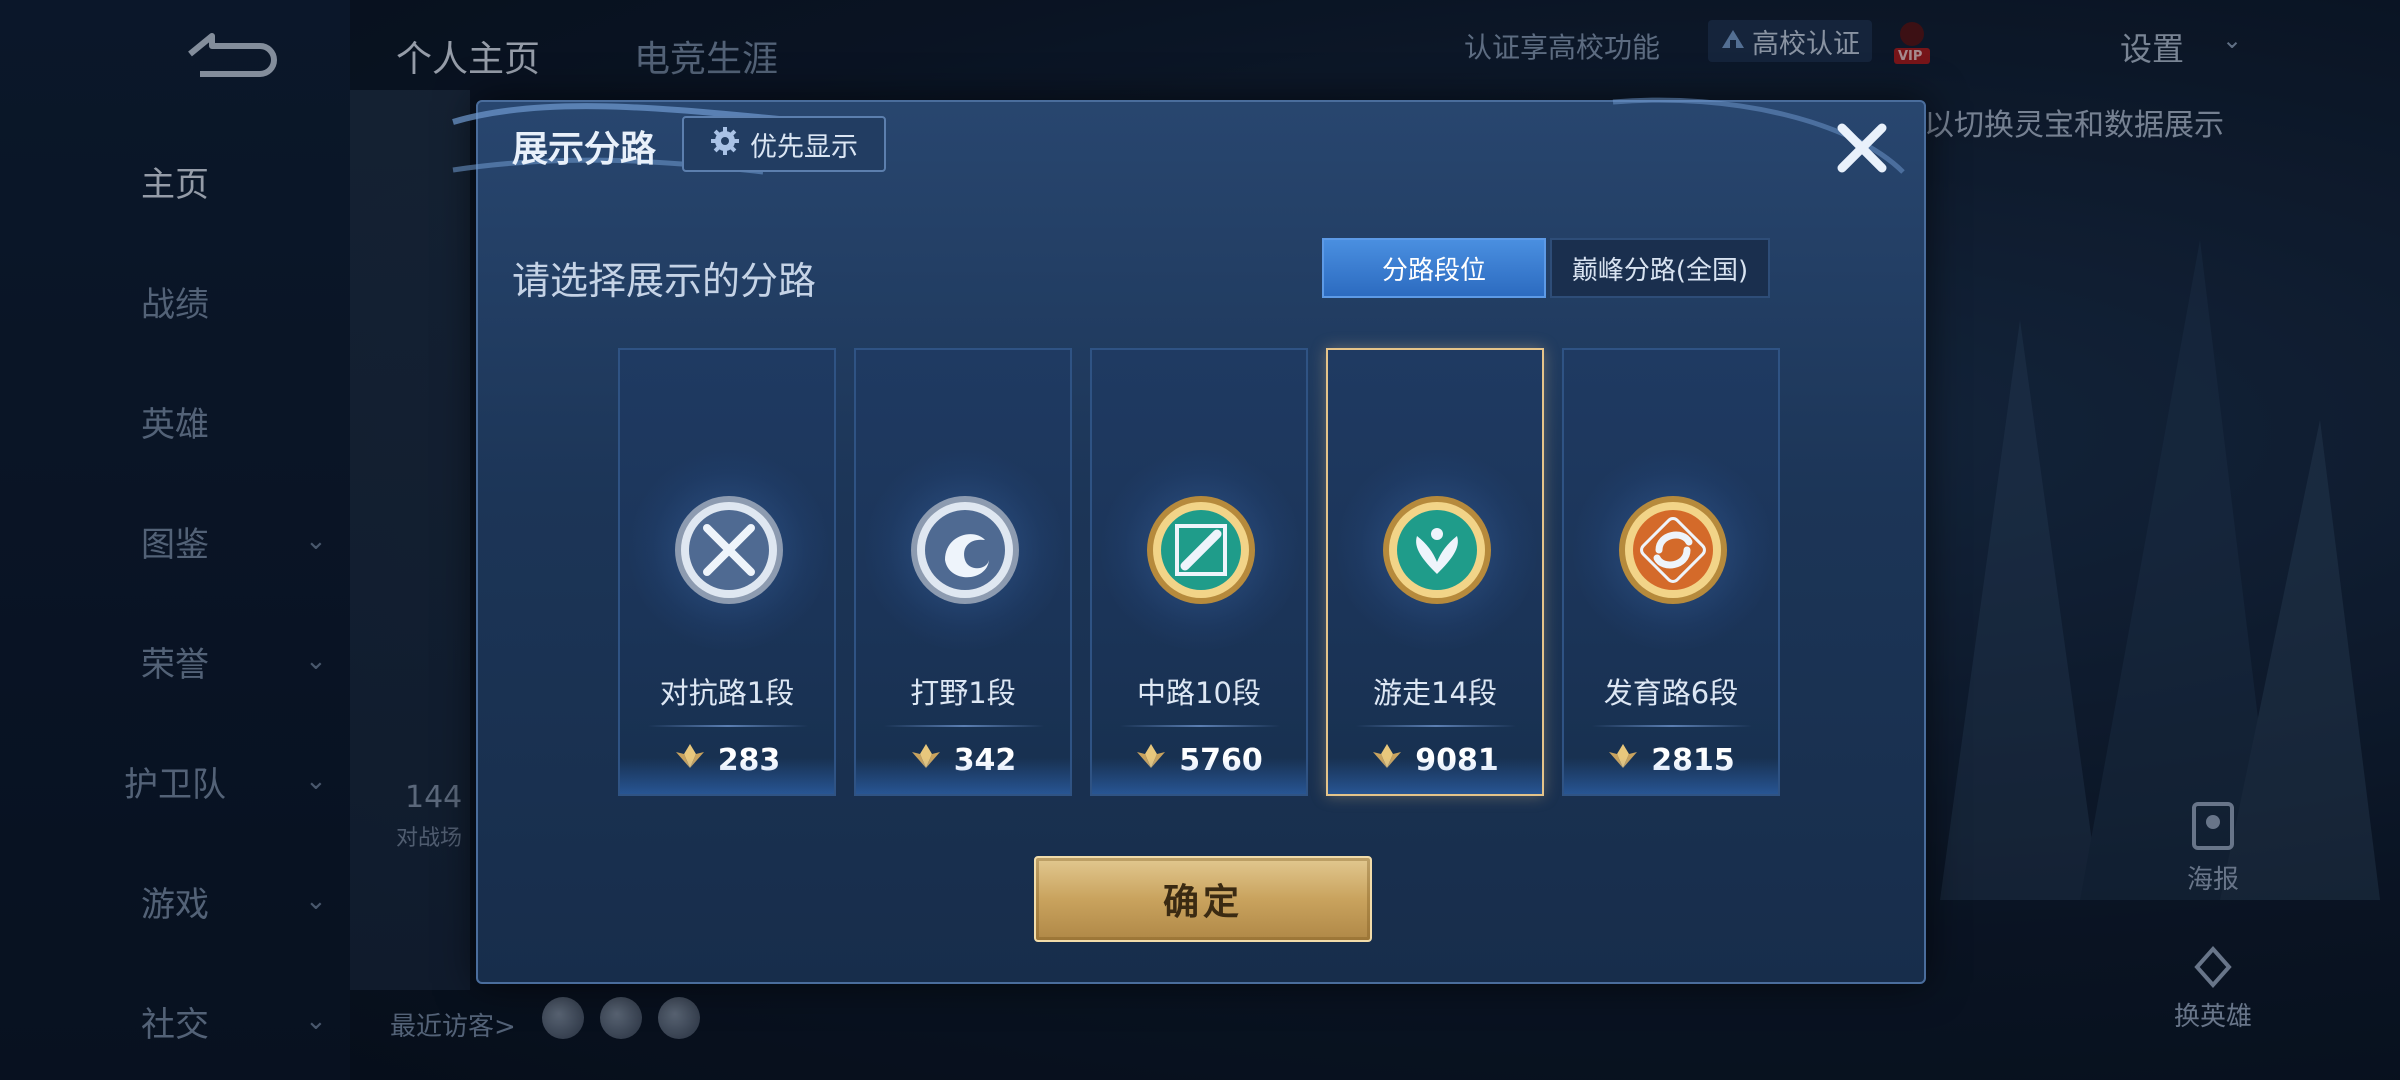  What do you see at coordinates (1660, 268) in the screenshot?
I see `tab-peak-lane-national: 巅峰分路(全国)` at bounding box center [1660, 268].